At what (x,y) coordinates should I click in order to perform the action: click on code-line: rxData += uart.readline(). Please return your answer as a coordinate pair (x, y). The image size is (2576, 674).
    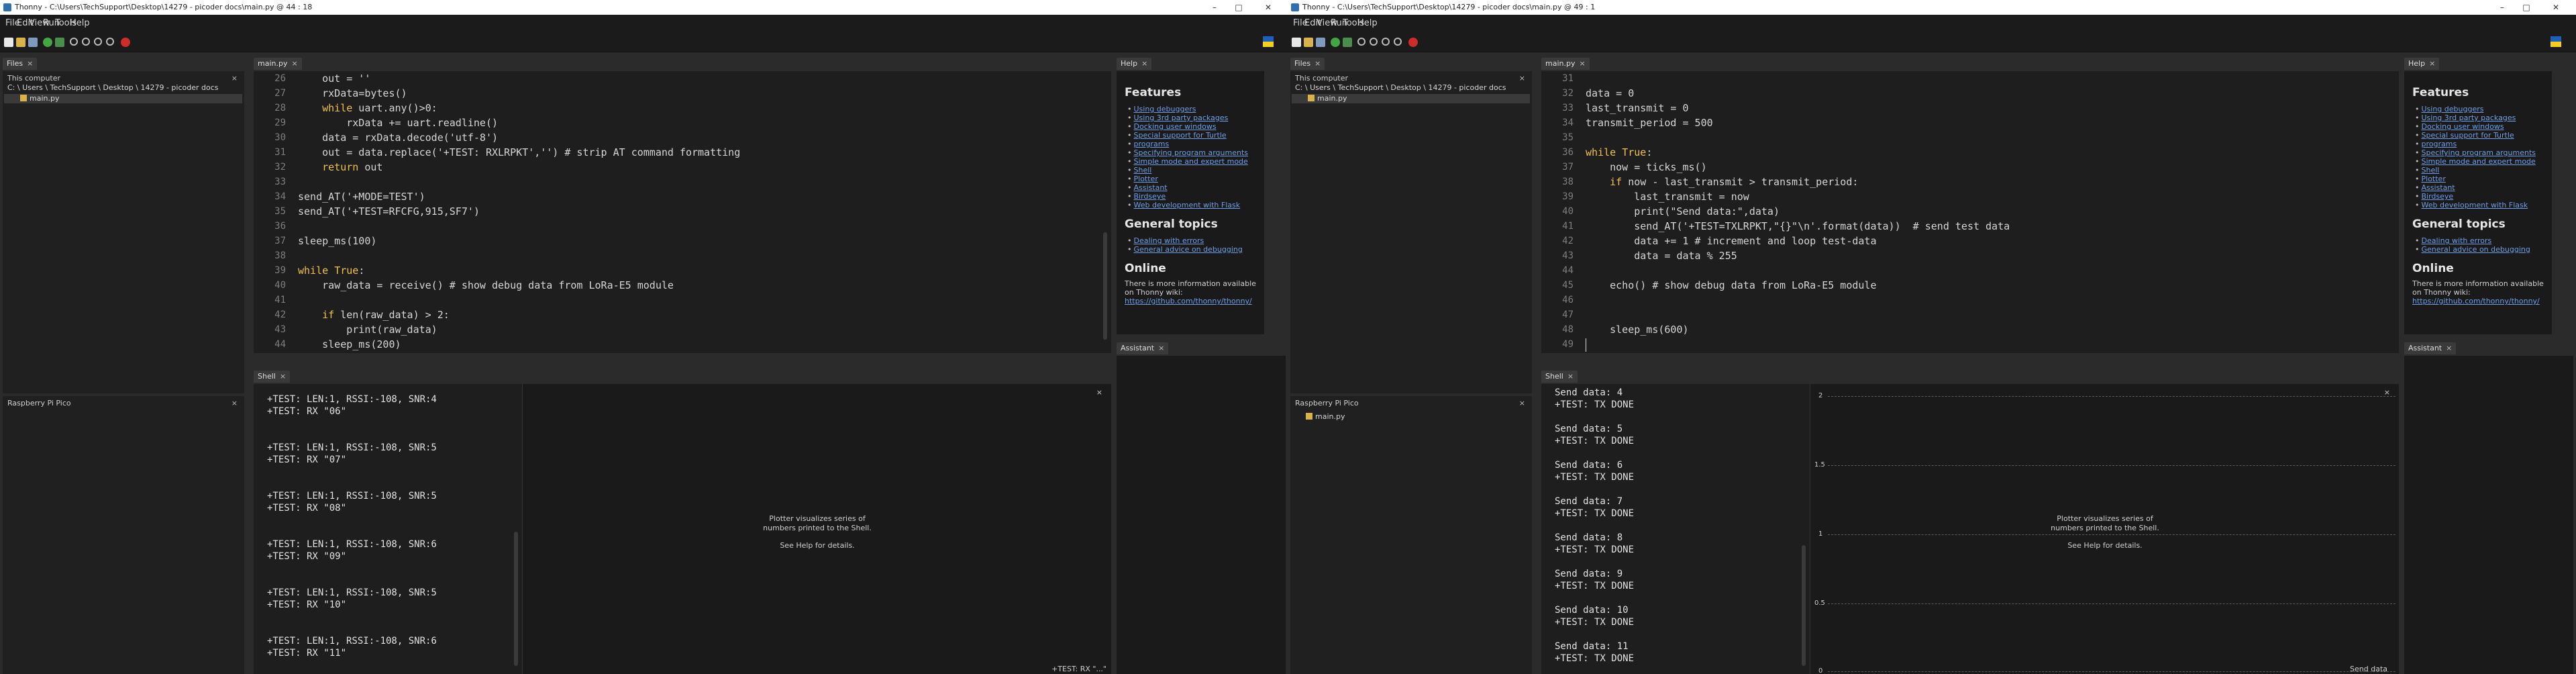
    Looking at the image, I should click on (398, 123).